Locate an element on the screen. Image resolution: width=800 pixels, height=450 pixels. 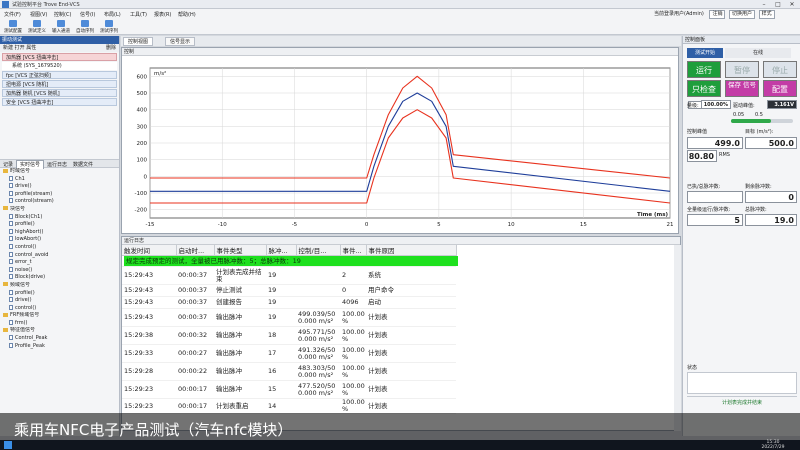
online-tab: 在线 is located at coordinates (758, 53).